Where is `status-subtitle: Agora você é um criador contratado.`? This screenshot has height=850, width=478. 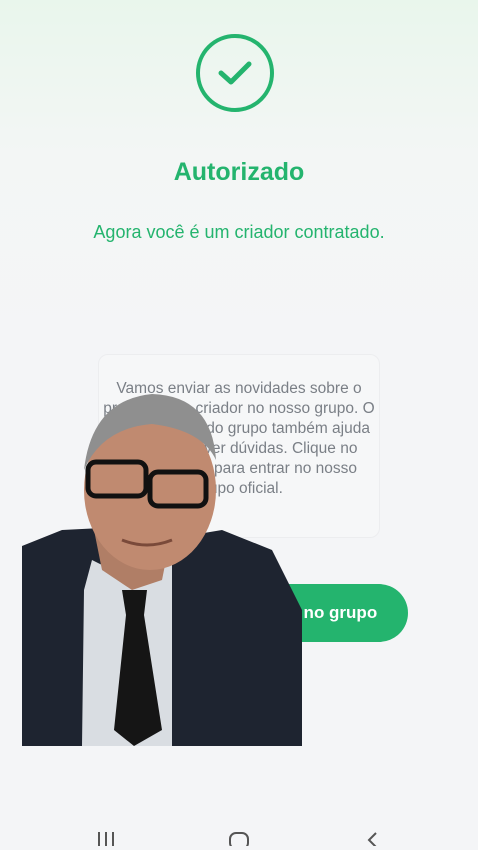
status-subtitle: Agora você é um criador contratado. is located at coordinates (239, 232).